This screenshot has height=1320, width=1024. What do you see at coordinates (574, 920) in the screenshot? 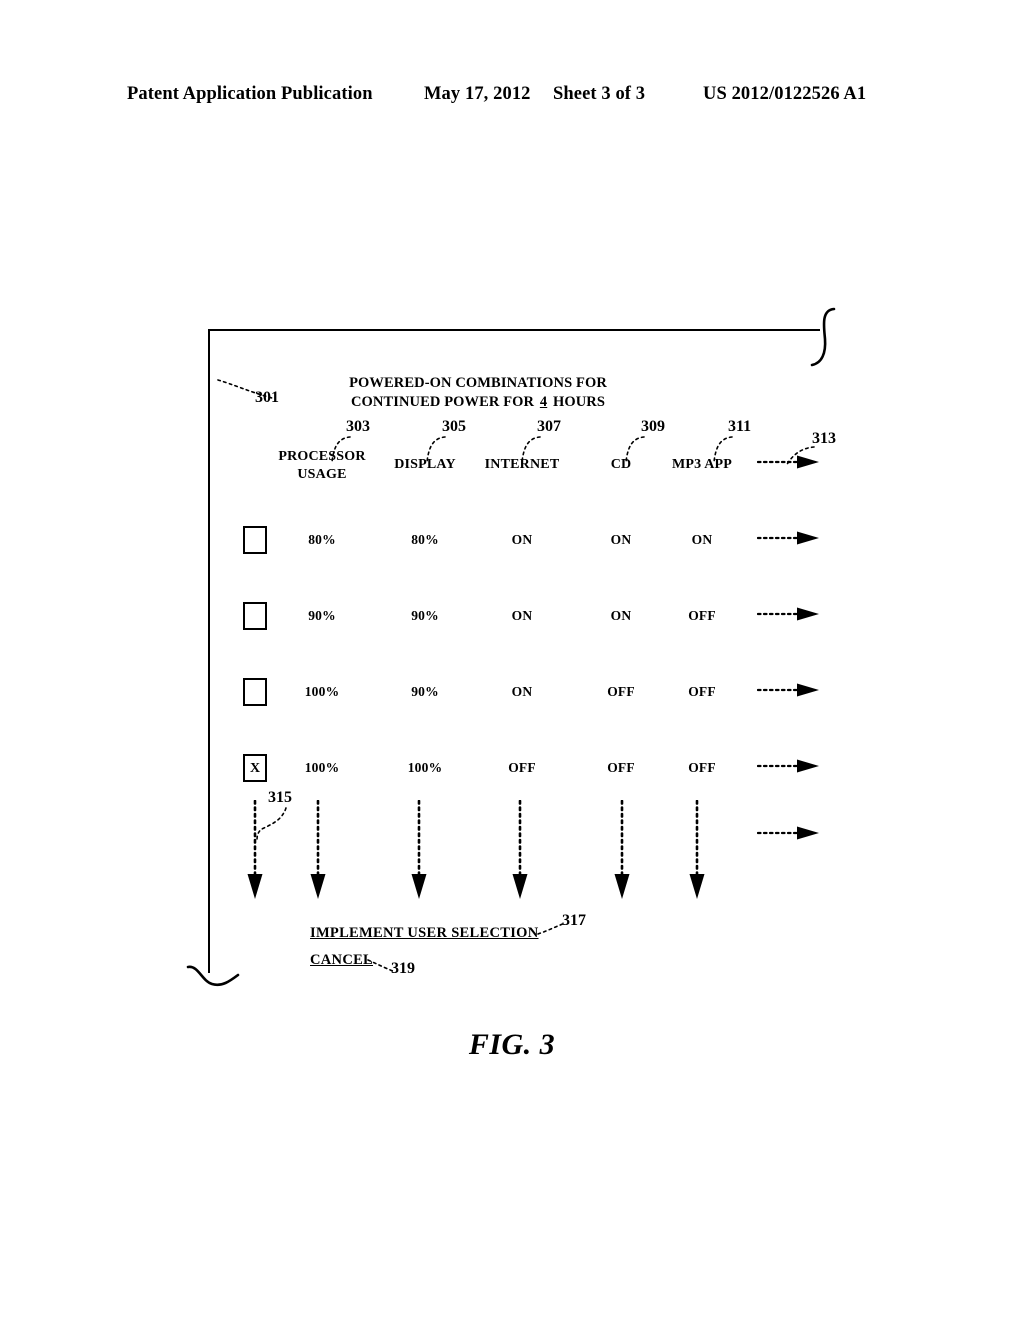
I see `reference-numeral-317: 317` at bounding box center [574, 920].